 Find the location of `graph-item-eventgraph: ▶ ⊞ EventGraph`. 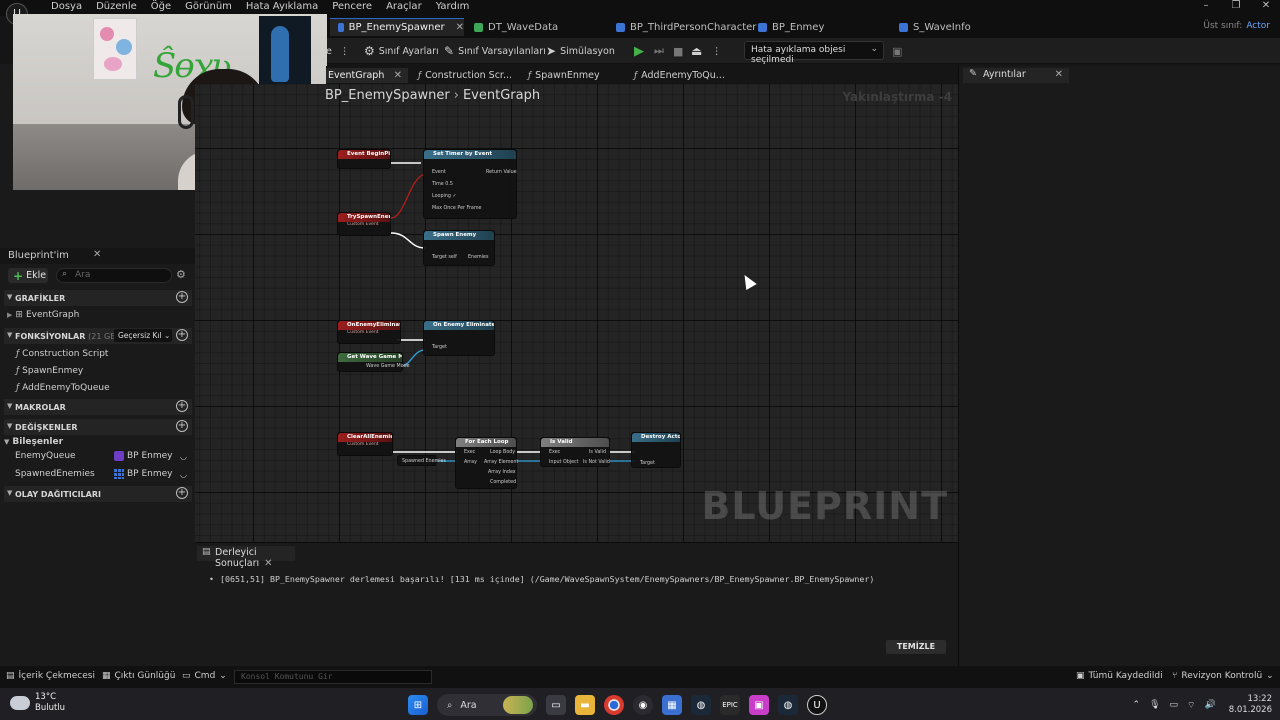

graph-item-eventgraph: ▶ ⊞ EventGraph is located at coordinates (43, 315).